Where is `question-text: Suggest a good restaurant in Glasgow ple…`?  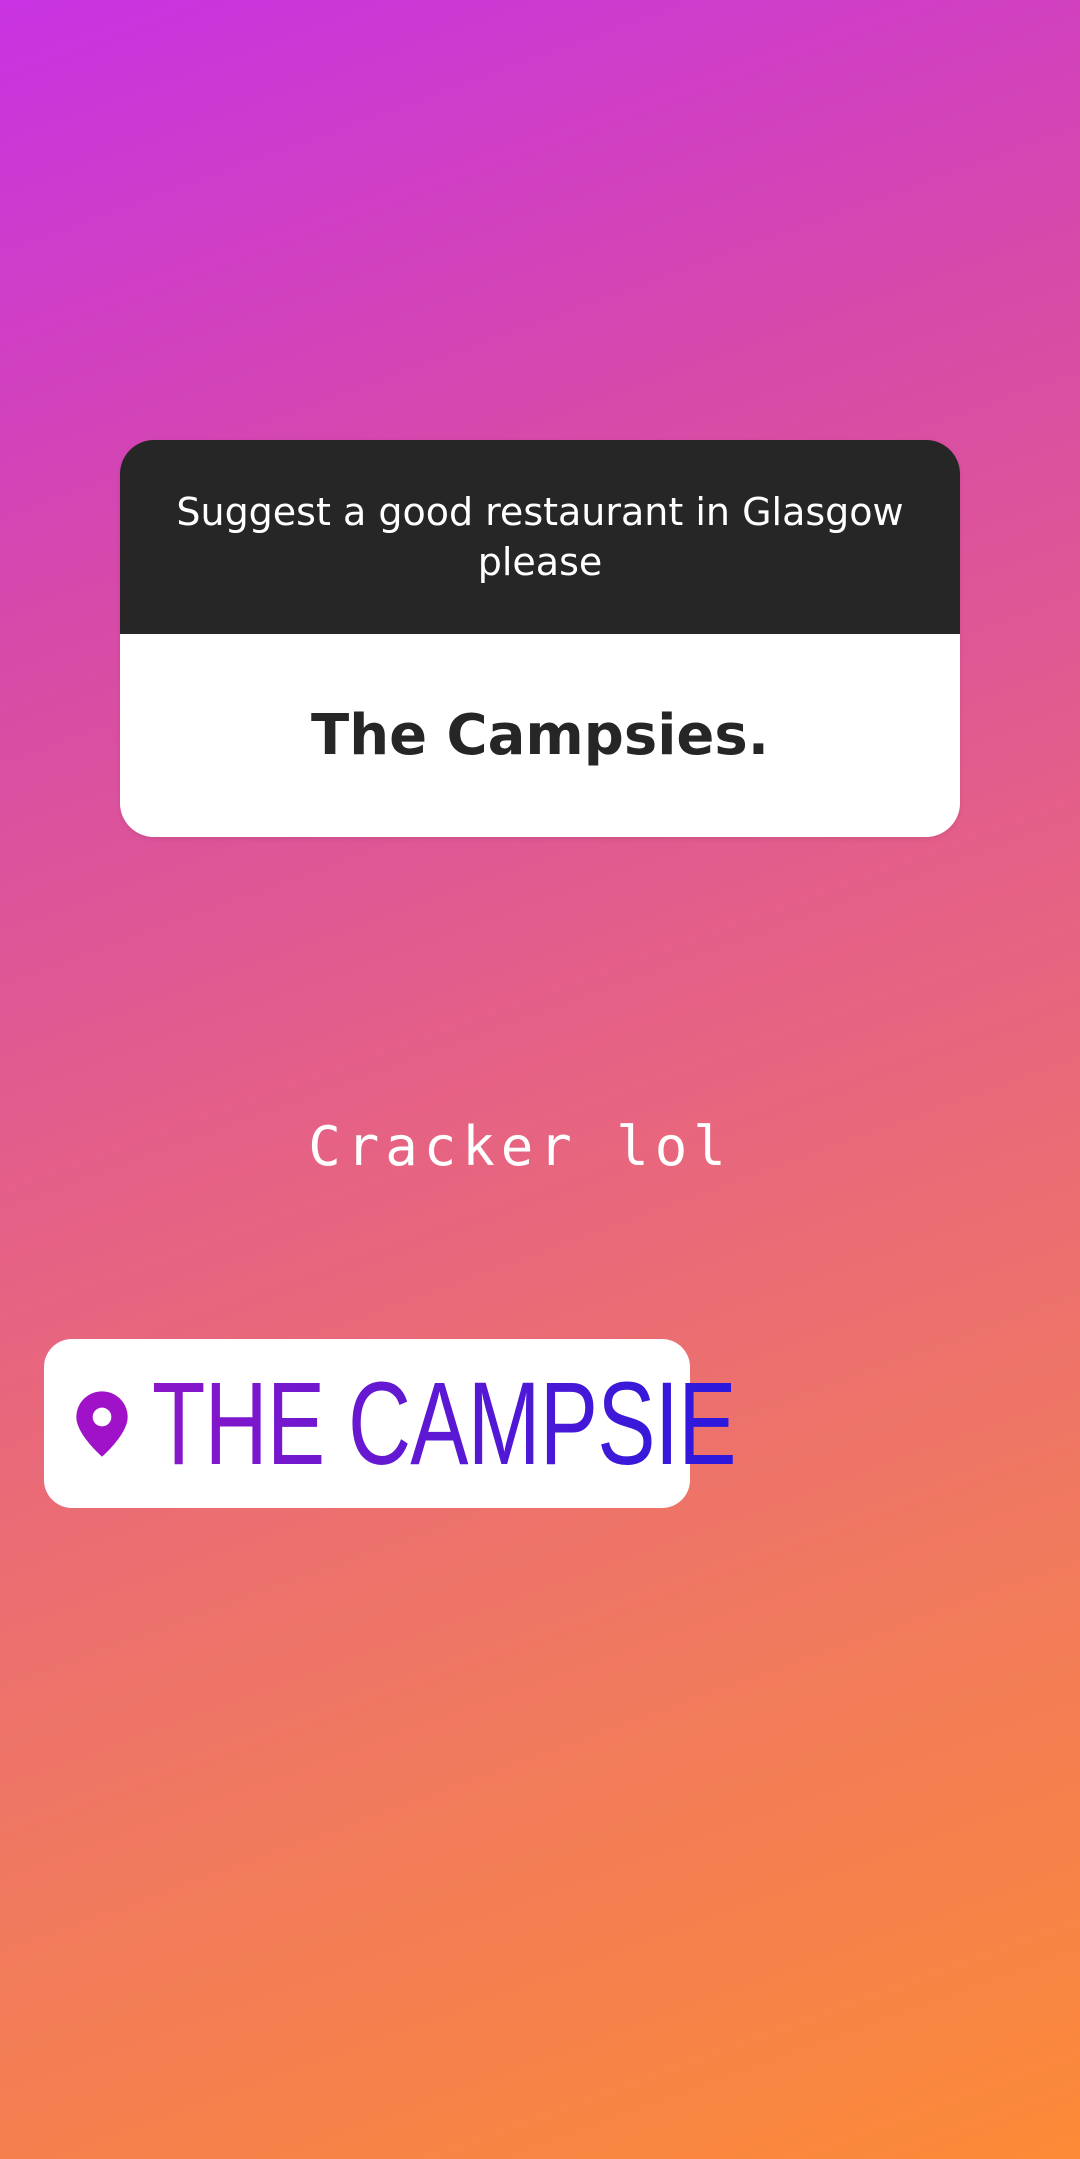
question-text: Suggest a good restaurant in Glasgow ple… is located at coordinates (540, 537).